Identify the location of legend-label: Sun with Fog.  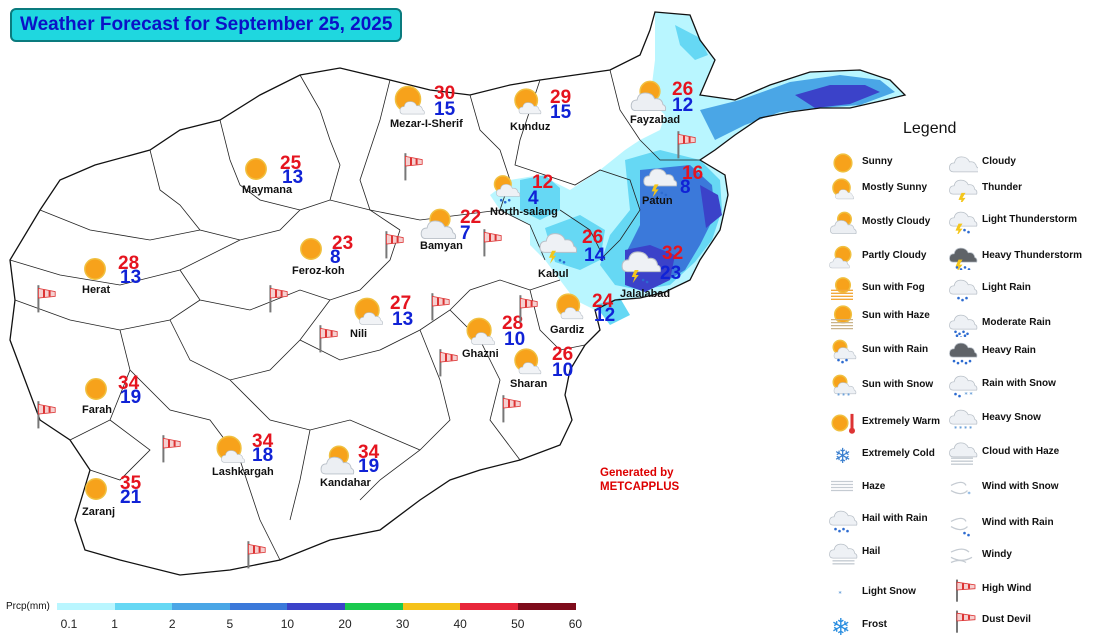
(893, 287).